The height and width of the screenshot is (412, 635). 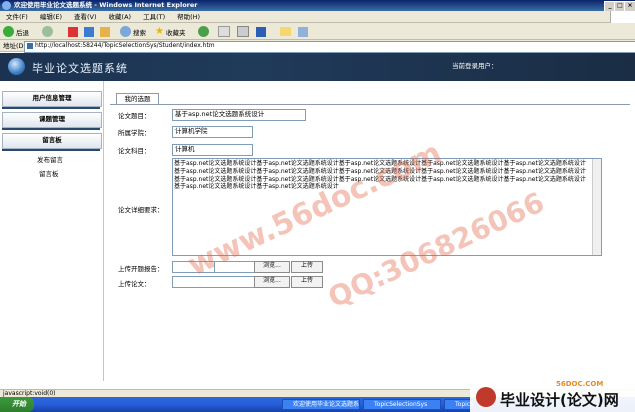 What do you see at coordinates (154, 17) in the screenshot?
I see `menu-tools: 工具(T)` at bounding box center [154, 17].